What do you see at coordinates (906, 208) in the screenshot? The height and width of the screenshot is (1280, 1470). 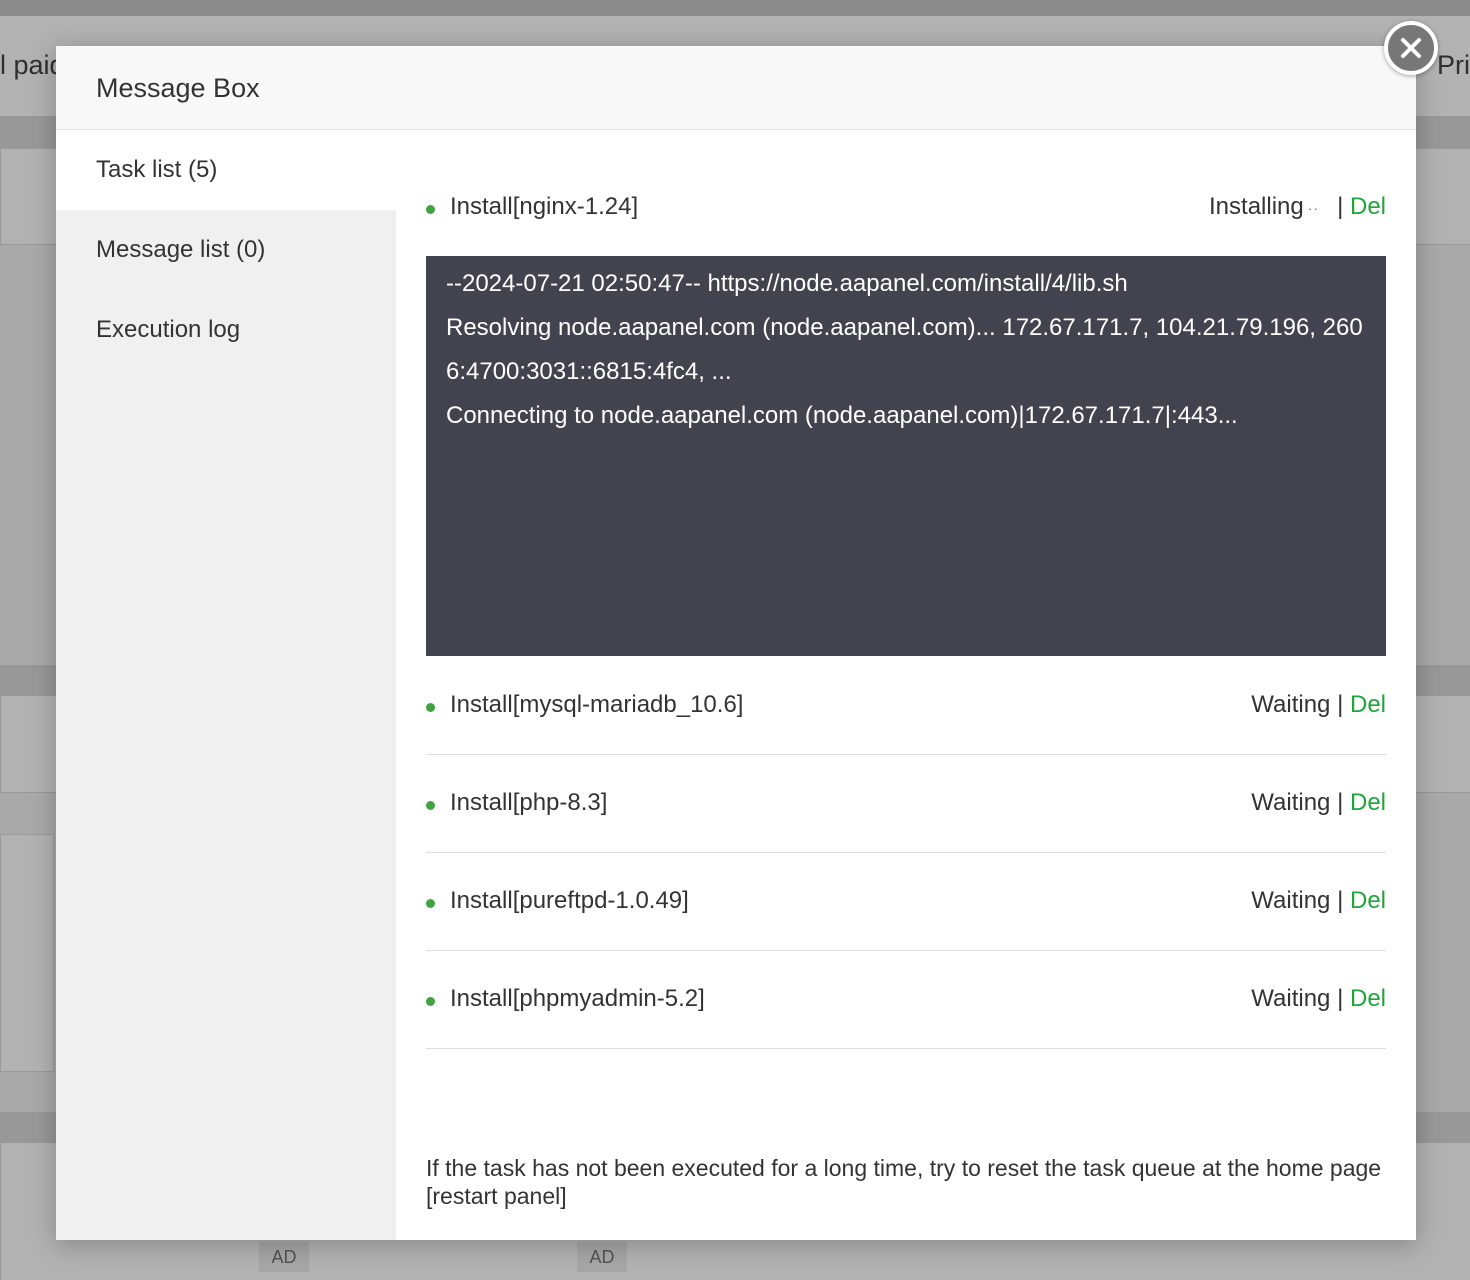 I see `task-row: Install[nginx-1.24] Installing ·· | Del` at bounding box center [906, 208].